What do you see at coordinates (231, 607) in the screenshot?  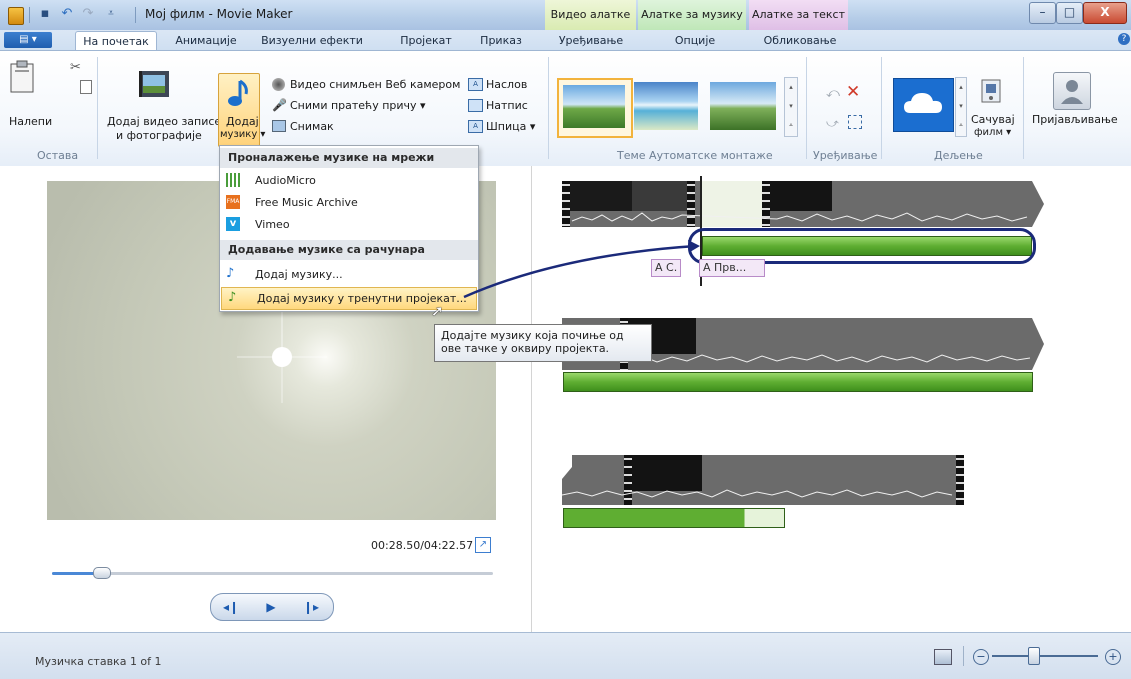 I see `previous-frame-icon: ◂❙` at bounding box center [231, 607].